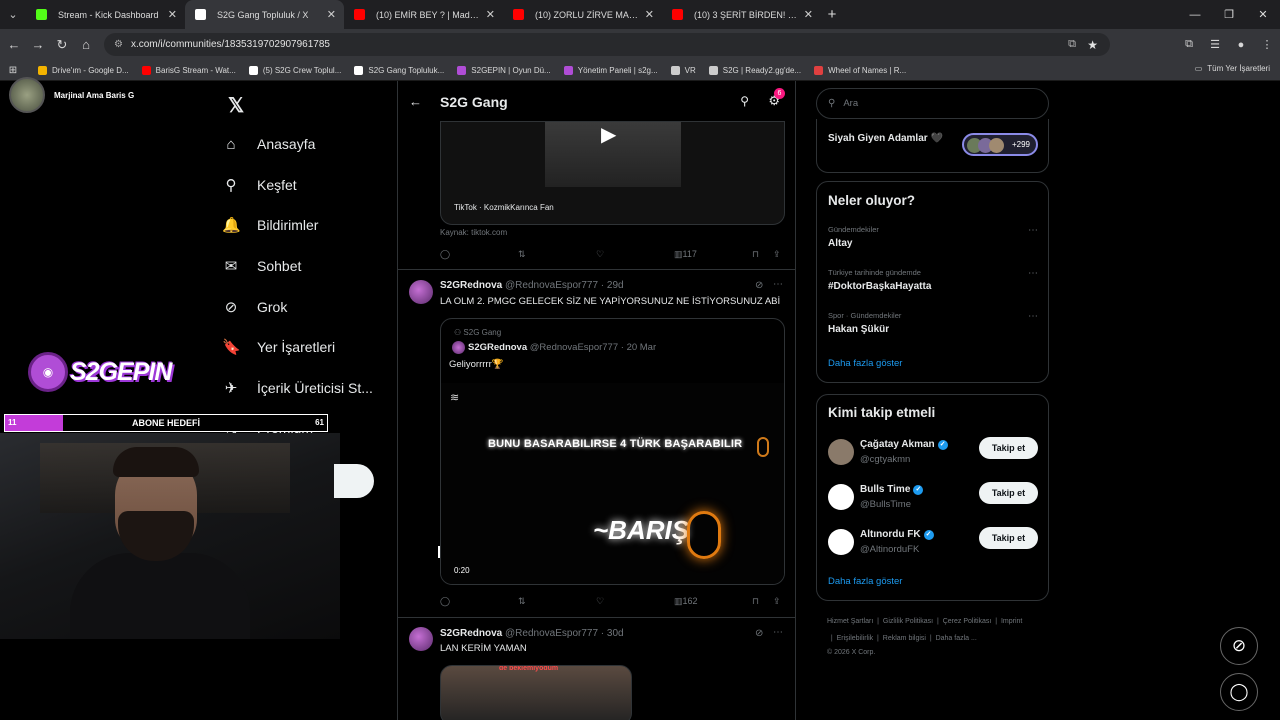 This screenshot has height=720, width=1280. I want to click on trend-item: Gündemdekiler Altay ⋯, so click(933, 237).